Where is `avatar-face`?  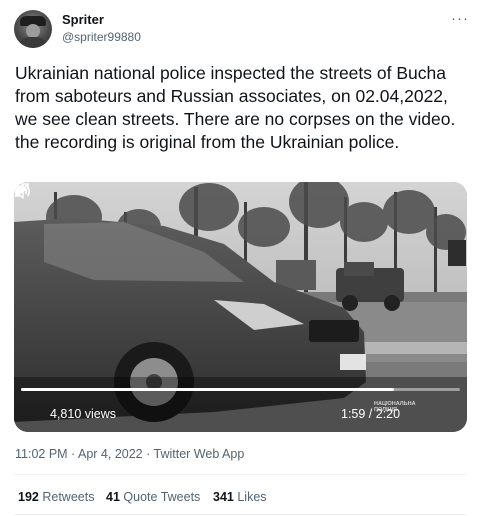
avatar-face is located at coordinates (33, 31).